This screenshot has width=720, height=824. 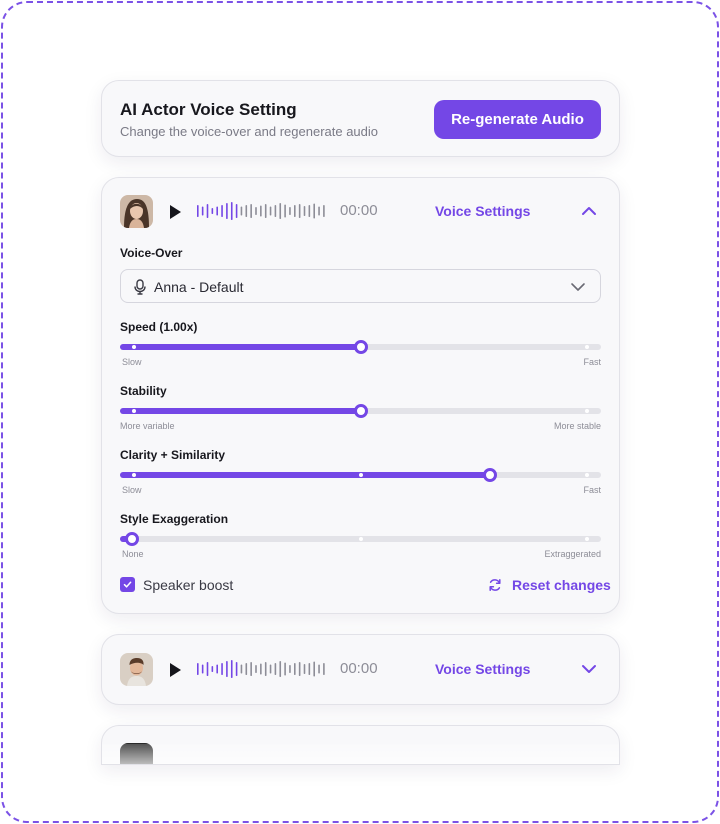 What do you see at coordinates (592, 490) in the screenshot?
I see `clarity-max-label: Fast` at bounding box center [592, 490].